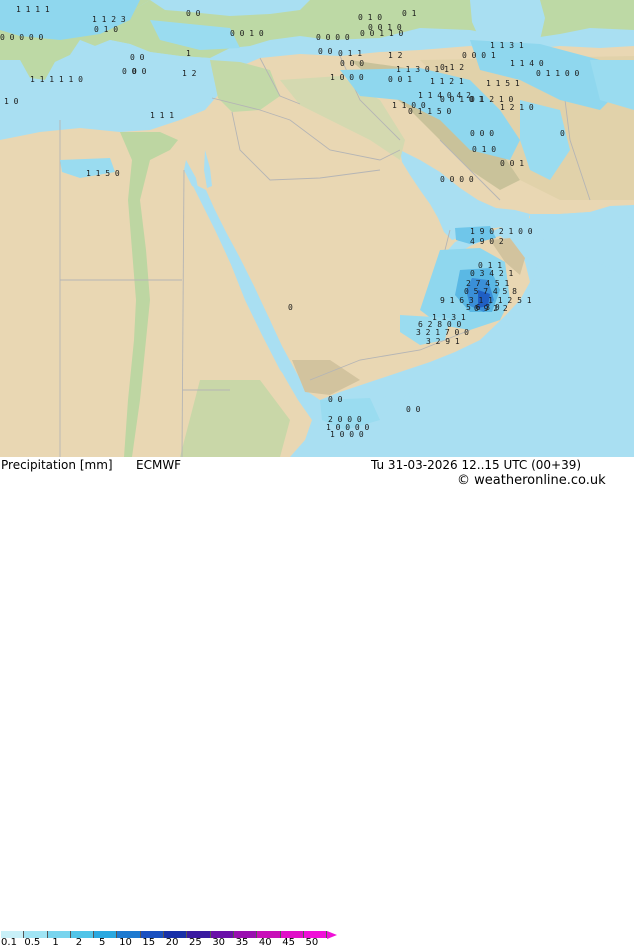 This screenshot has width=634, height=949. I want to click on map-number-label: 1 1 1 1 1 0, so click(56, 79).